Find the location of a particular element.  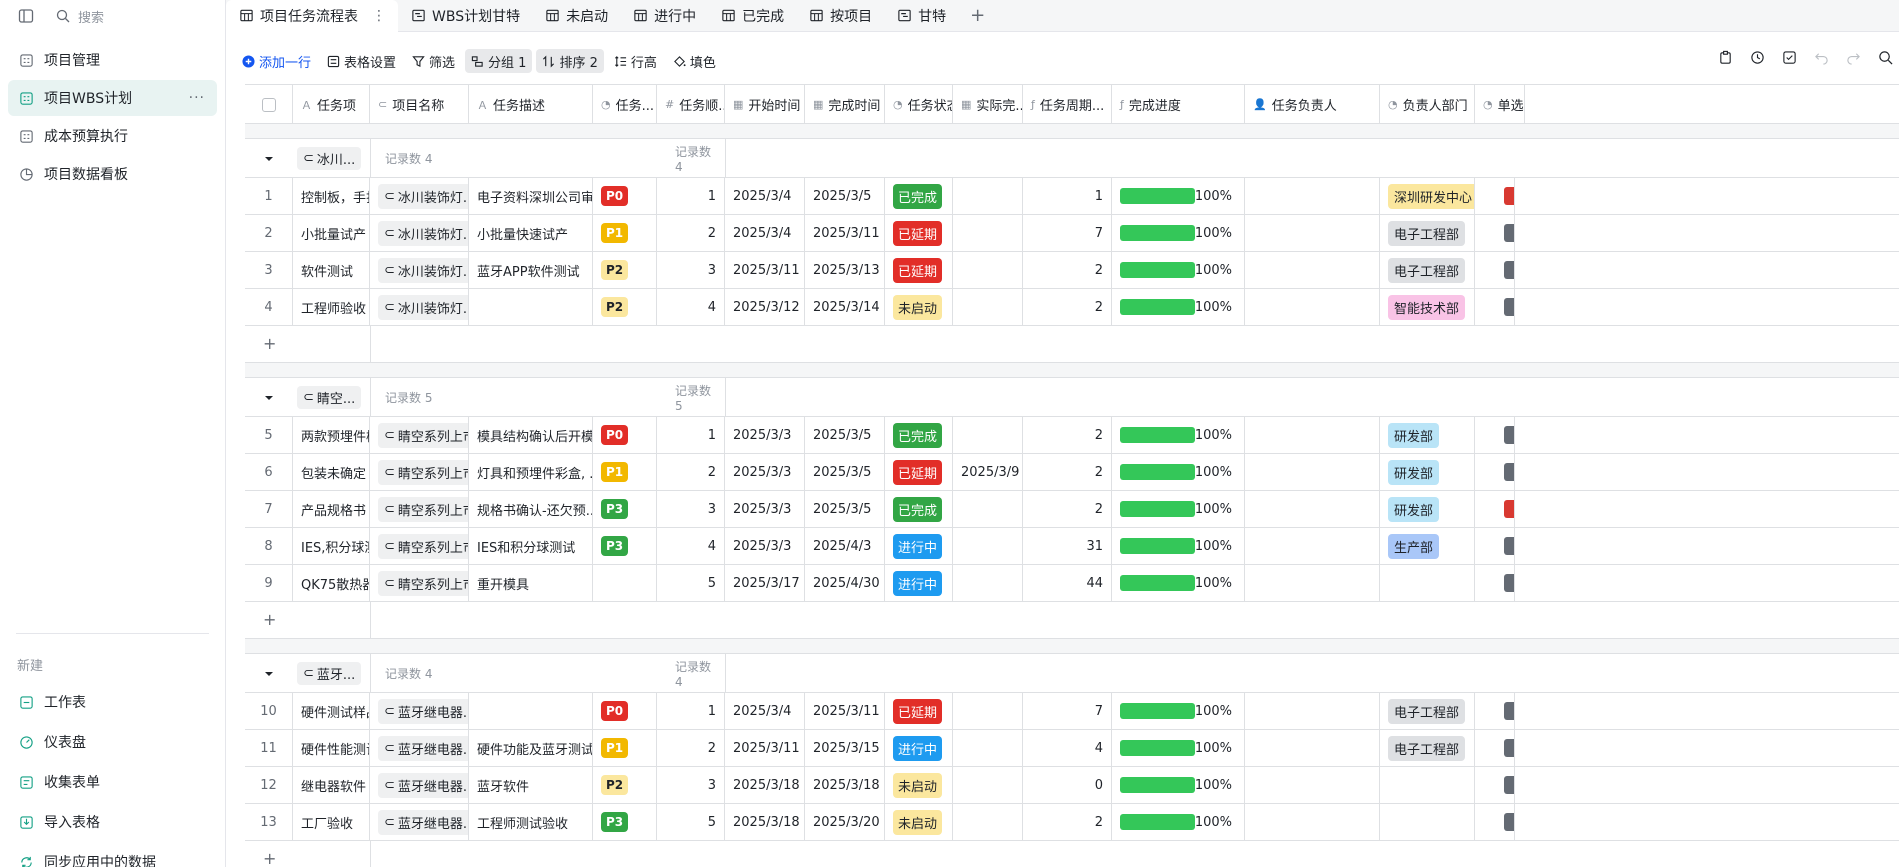

task-cell: 硬件性能测试 is located at coordinates (331, 748).